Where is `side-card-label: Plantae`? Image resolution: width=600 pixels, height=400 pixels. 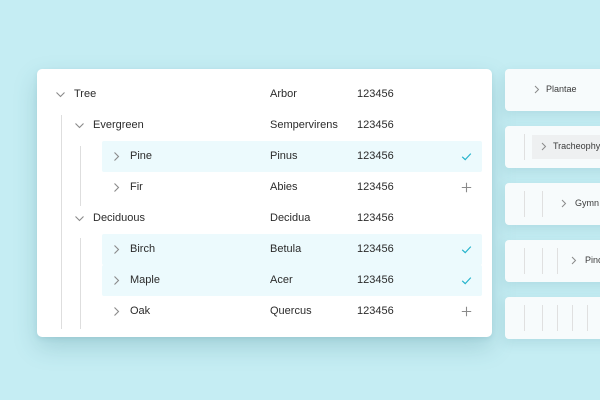
side-card-label: Plantae is located at coordinates (561, 89).